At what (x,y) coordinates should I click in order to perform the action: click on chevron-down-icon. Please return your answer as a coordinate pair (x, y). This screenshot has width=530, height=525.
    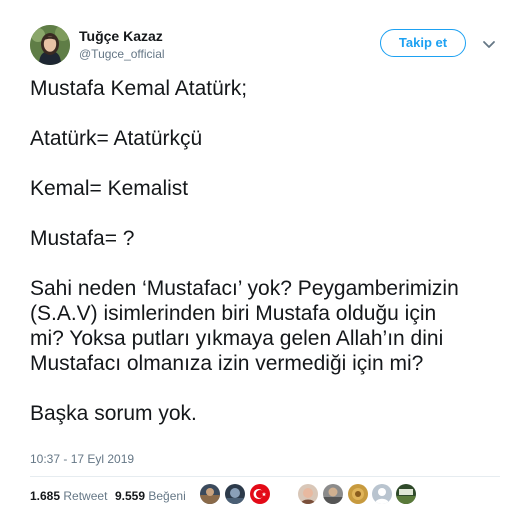
    Looking at the image, I should click on (489, 42).